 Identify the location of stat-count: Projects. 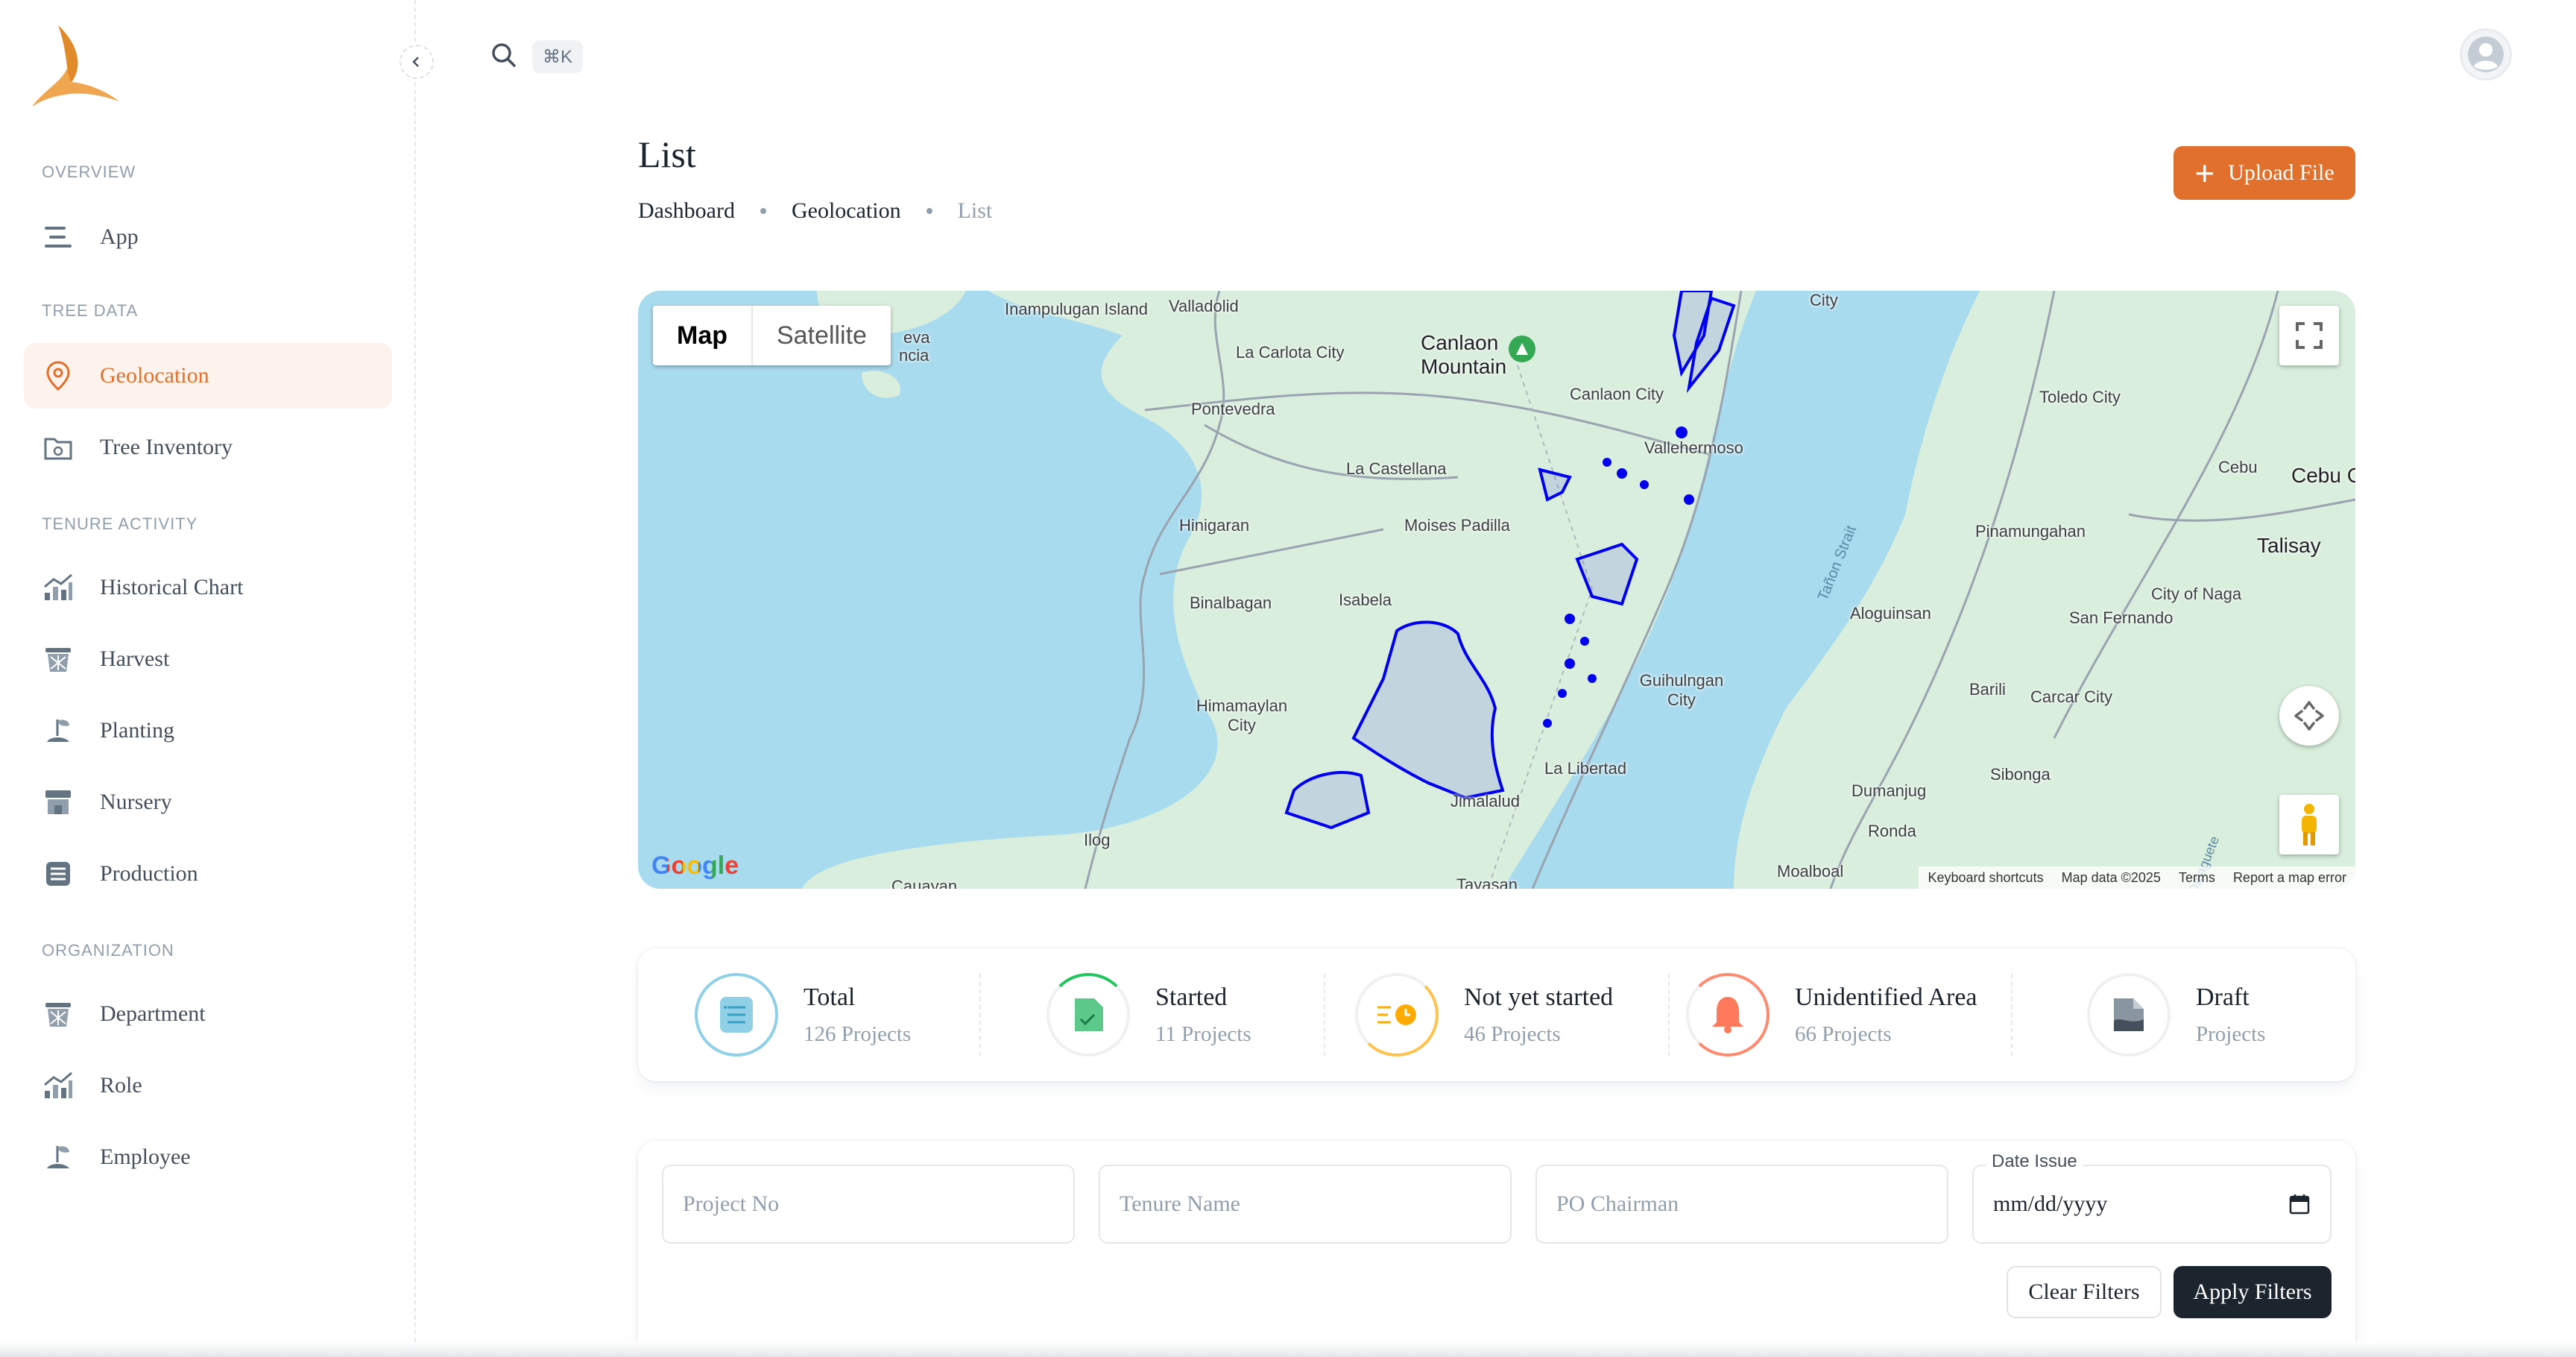
(2231, 1033).